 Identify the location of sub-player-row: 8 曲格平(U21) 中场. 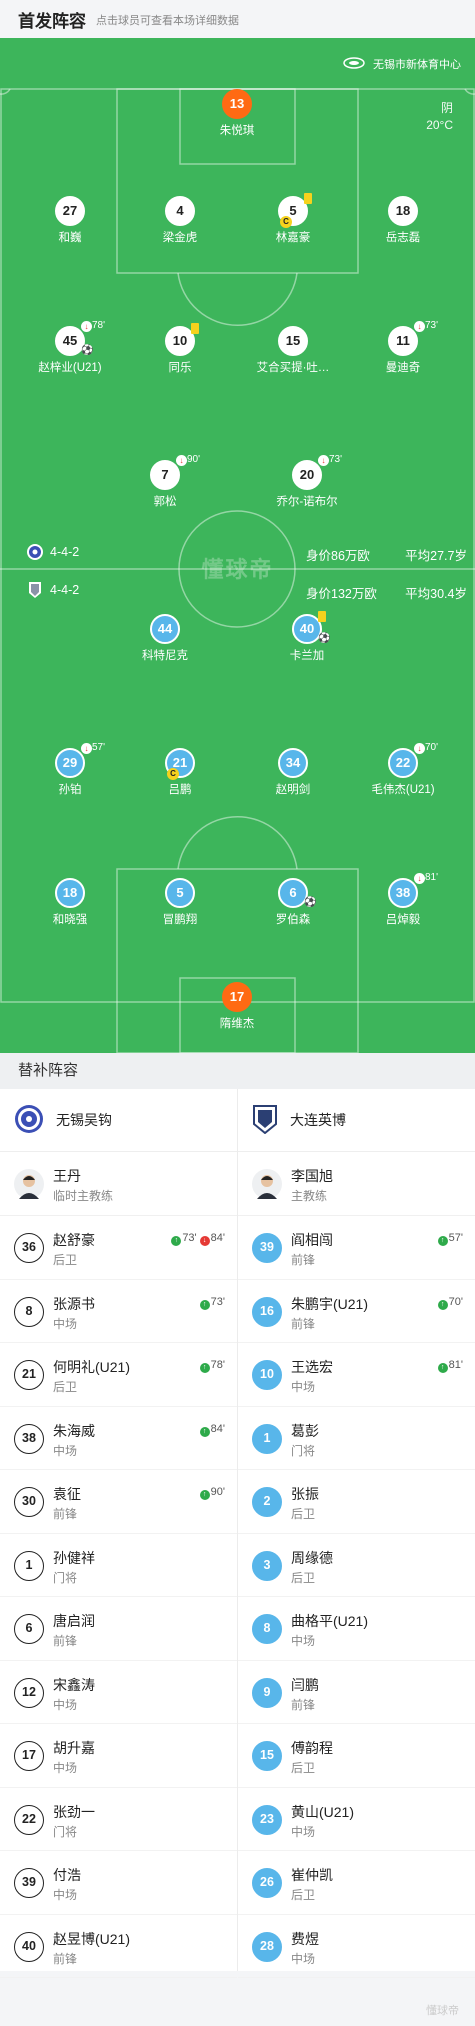
(356, 1629).